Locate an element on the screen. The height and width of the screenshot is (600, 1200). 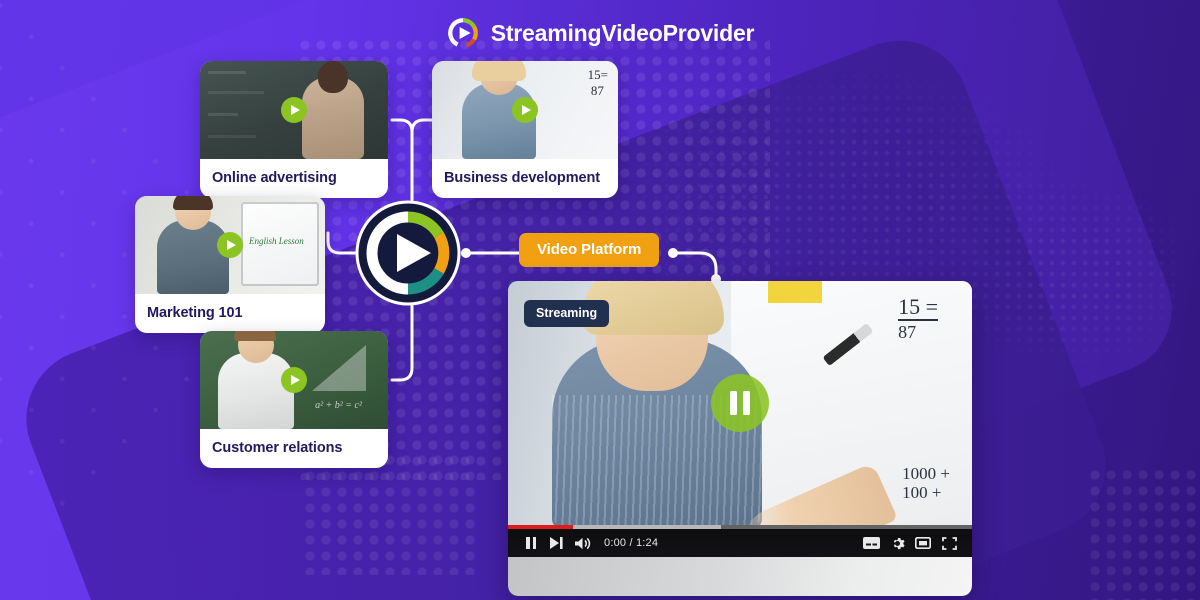
captions-icon is located at coordinates (871, 543).